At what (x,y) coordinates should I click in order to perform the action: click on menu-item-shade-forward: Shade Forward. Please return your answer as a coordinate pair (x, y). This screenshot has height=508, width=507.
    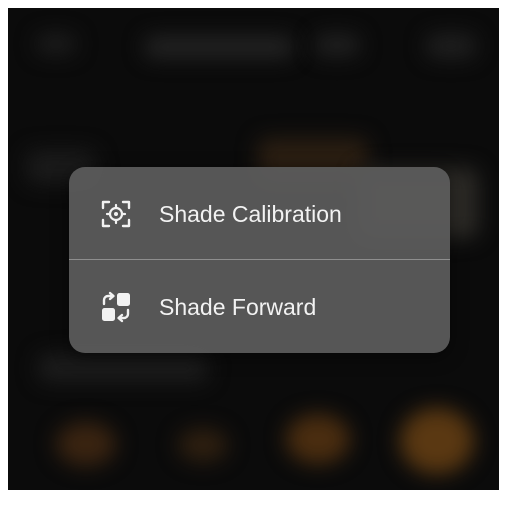
    Looking at the image, I should click on (259, 306).